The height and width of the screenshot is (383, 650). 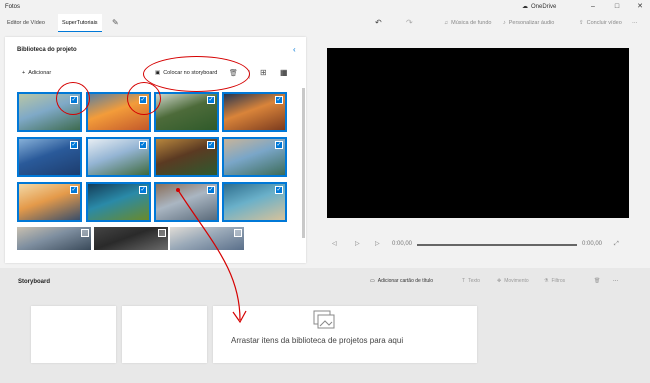 What do you see at coordinates (597, 281) in the screenshot?
I see `storyboard-delete-icon: 🗑` at bounding box center [597, 281].